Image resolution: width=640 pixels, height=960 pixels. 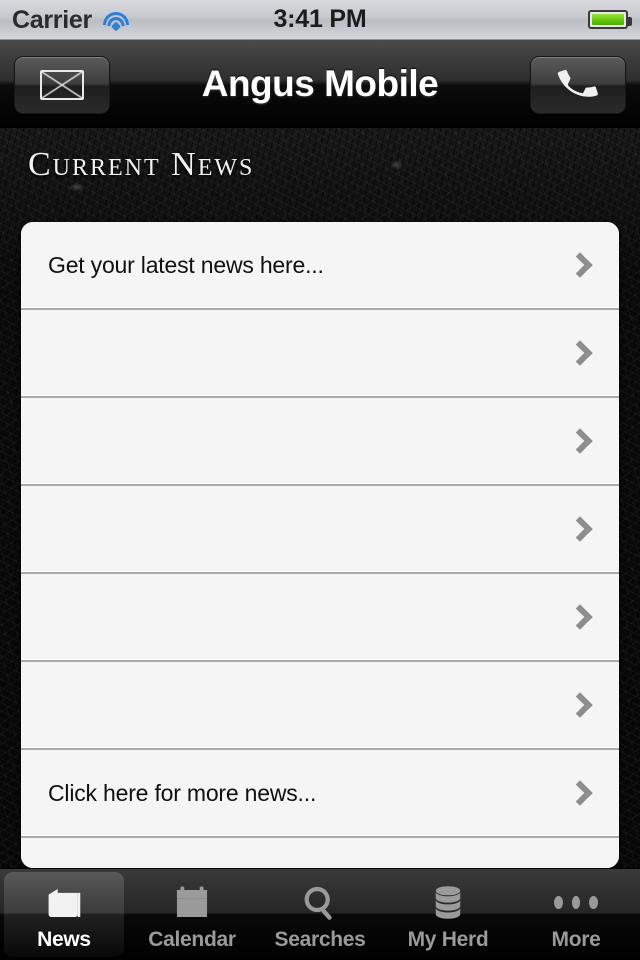 I want to click on tab-searches: Searches, so click(x=320, y=914).